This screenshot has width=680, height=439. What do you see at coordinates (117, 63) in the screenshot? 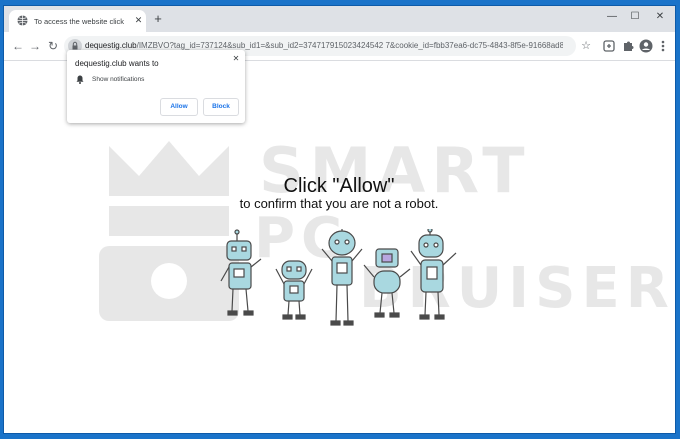
I see `popup-title: dequestig.club wants to` at bounding box center [117, 63].